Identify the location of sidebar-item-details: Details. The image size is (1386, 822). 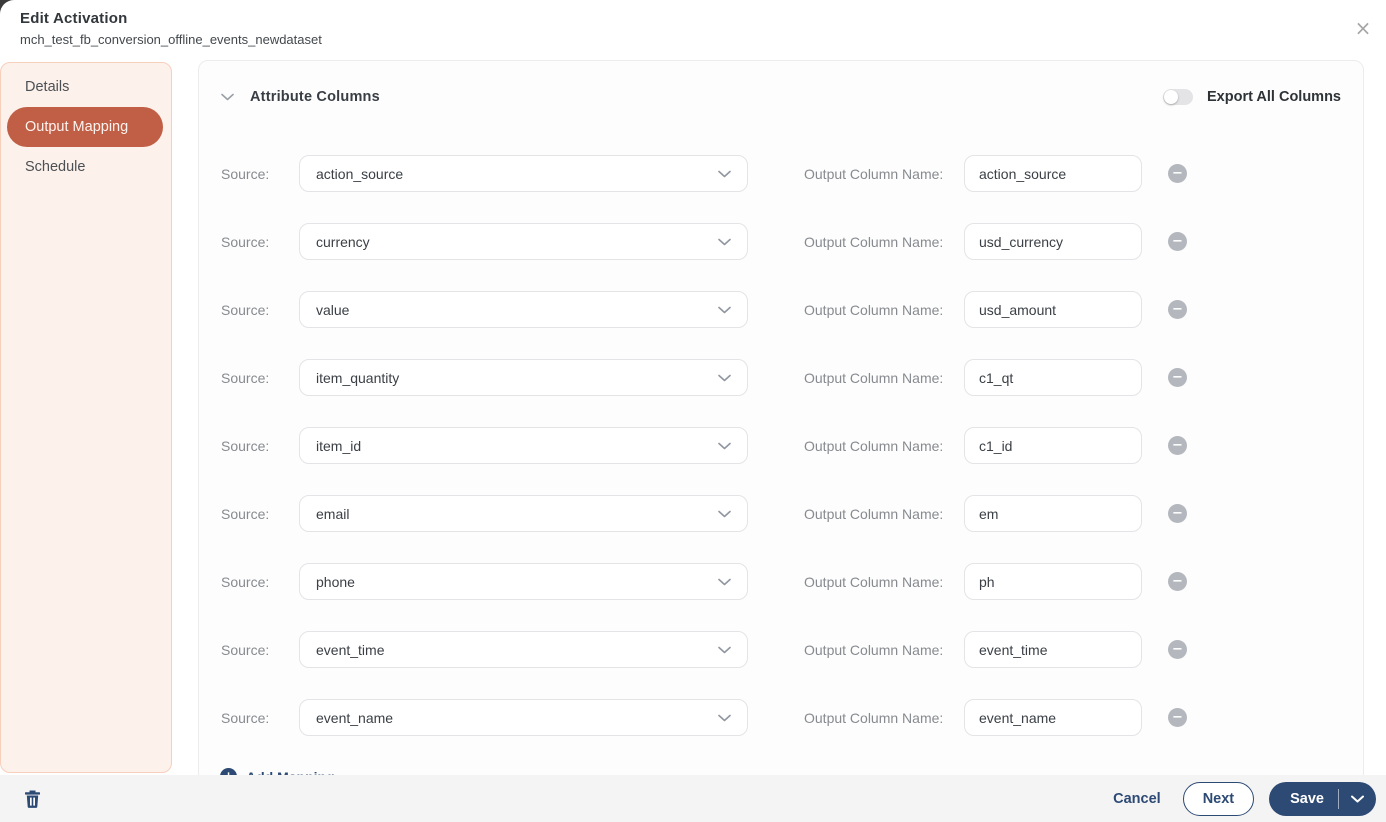
(86, 87).